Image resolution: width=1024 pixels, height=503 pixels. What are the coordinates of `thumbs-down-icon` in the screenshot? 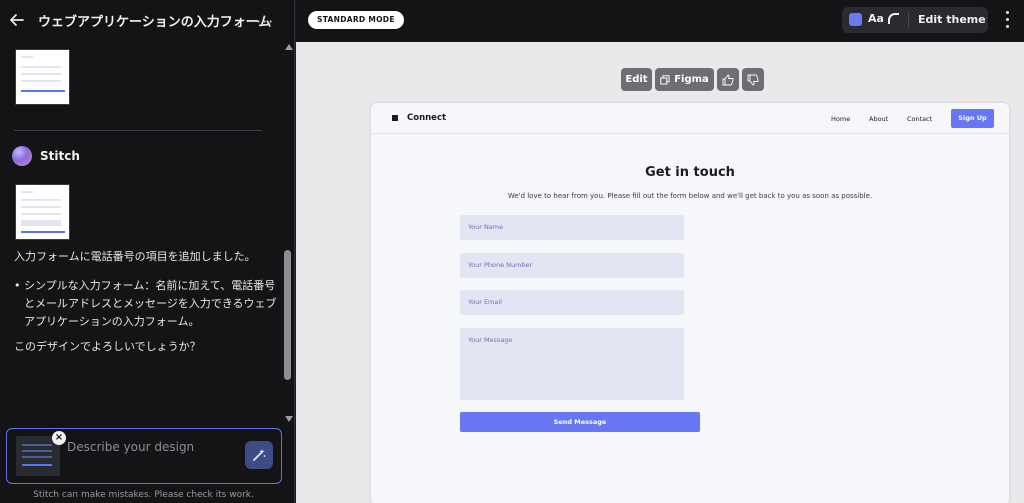 It's located at (753, 79).